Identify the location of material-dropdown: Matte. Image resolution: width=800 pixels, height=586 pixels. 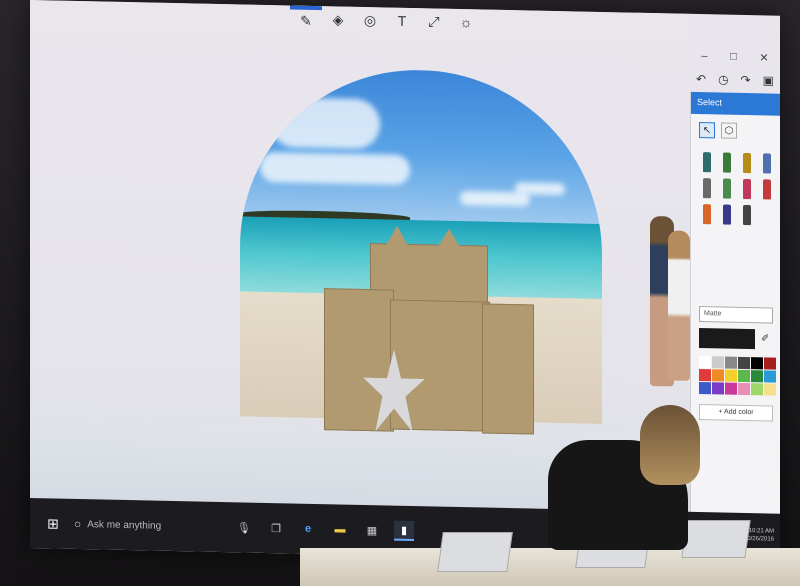
(736, 315).